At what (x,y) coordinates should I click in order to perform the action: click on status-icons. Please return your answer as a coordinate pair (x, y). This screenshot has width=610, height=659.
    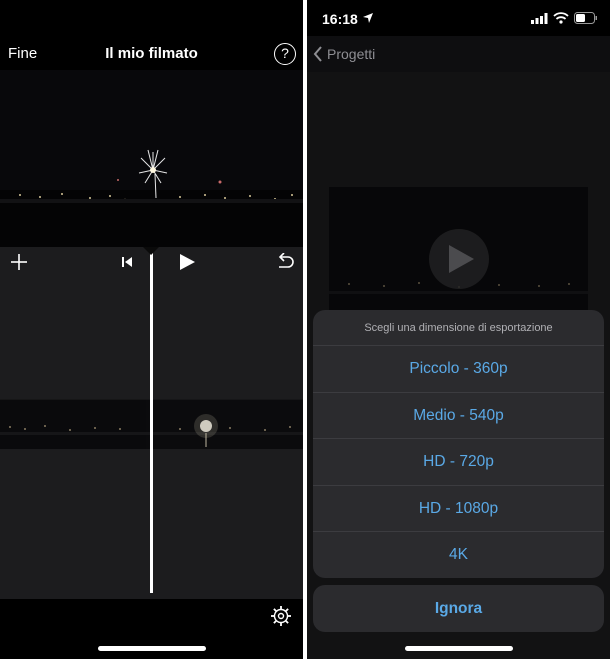
    Looking at the image, I should click on (564, 18).